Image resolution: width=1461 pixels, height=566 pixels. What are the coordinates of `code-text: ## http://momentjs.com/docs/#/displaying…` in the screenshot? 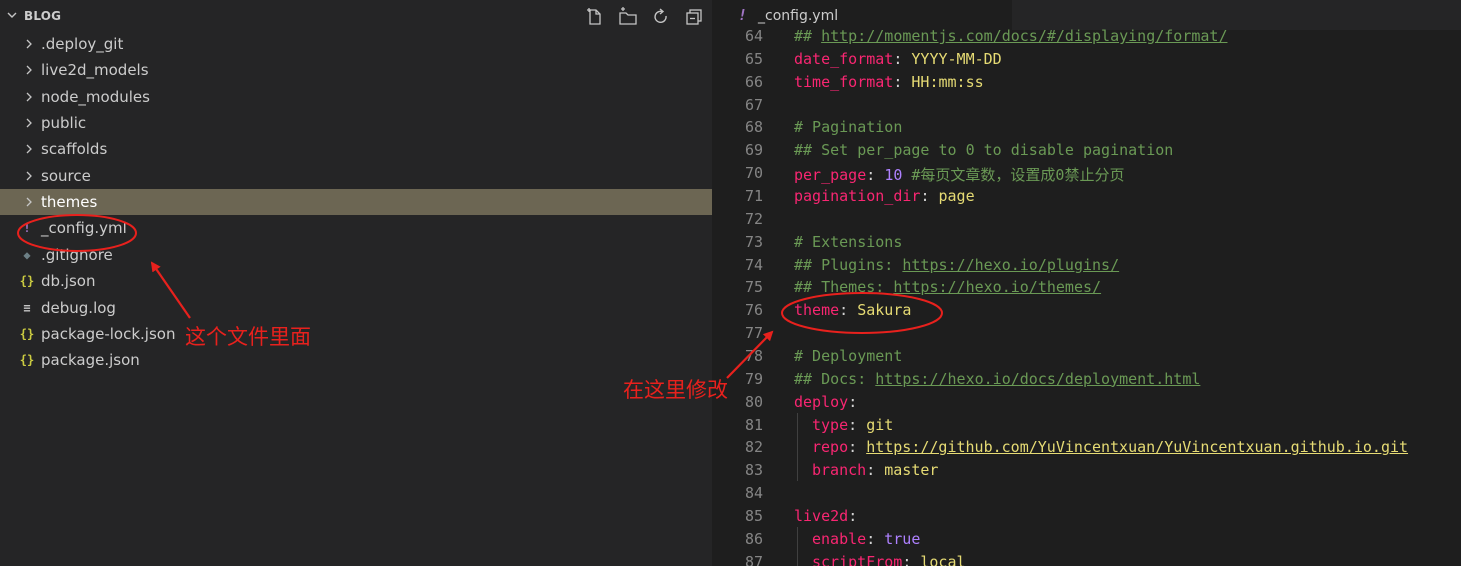 It's located at (1010, 36).